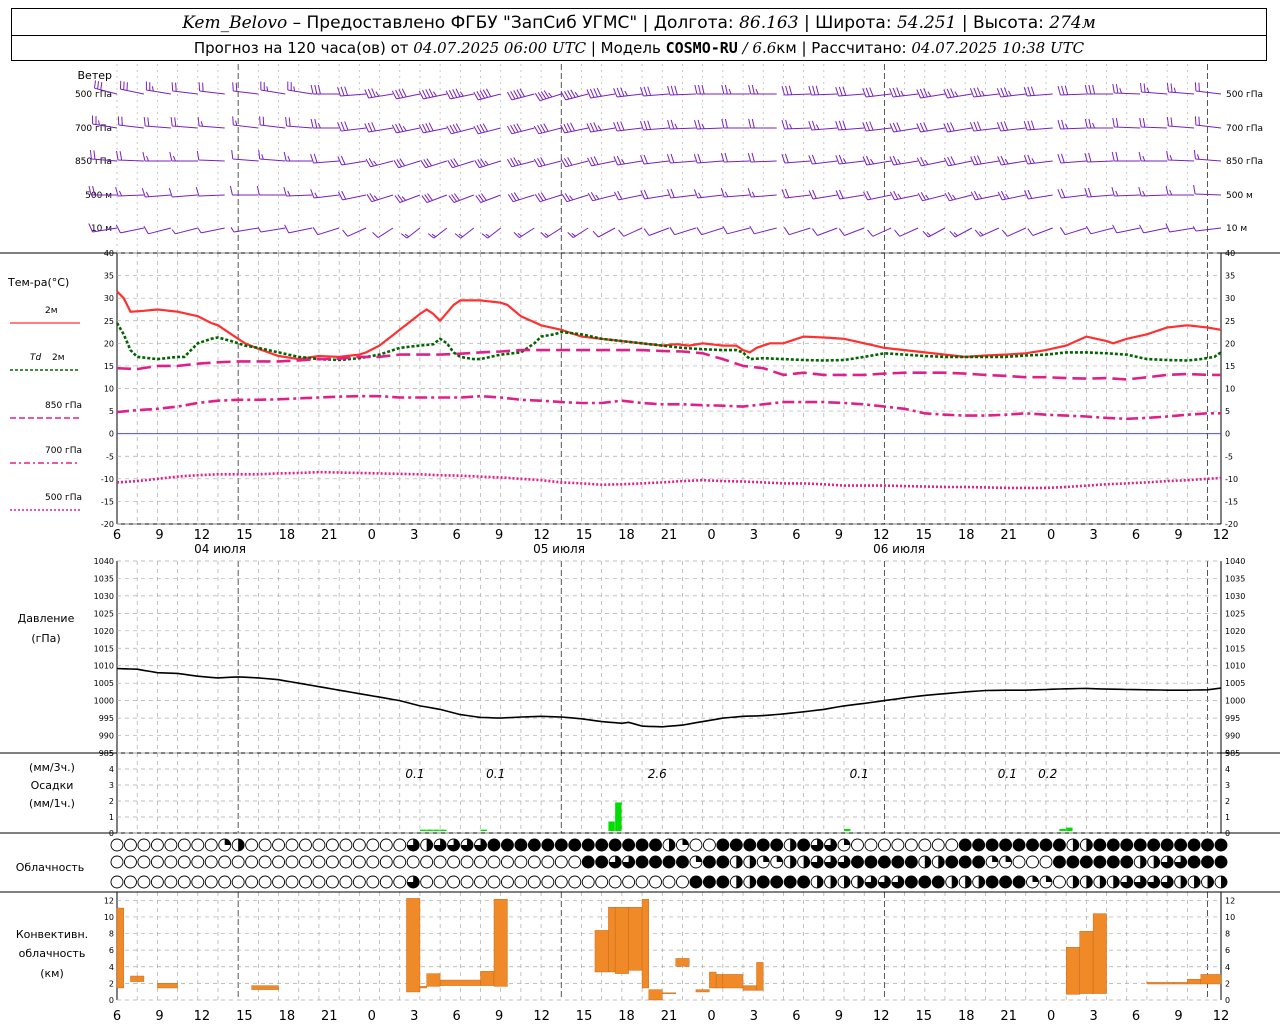 The width and height of the screenshot is (1280, 1024). What do you see at coordinates (52, 803) in the screenshot?
I see `precip-unit-1h: (мм/1ч.)` at bounding box center [52, 803].